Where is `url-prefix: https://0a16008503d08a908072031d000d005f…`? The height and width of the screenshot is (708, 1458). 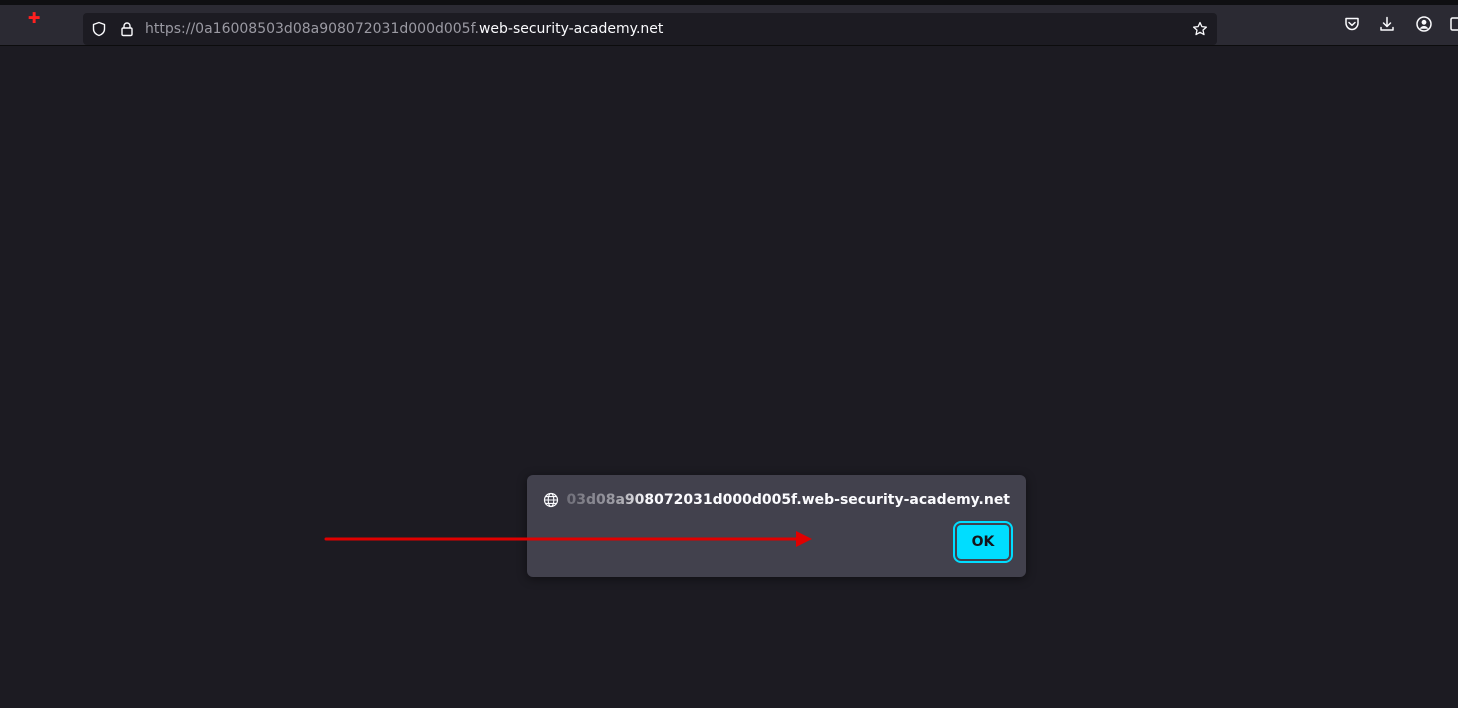
url-prefix: https://0a16008503d08a908072031d000d005f… is located at coordinates (312, 29).